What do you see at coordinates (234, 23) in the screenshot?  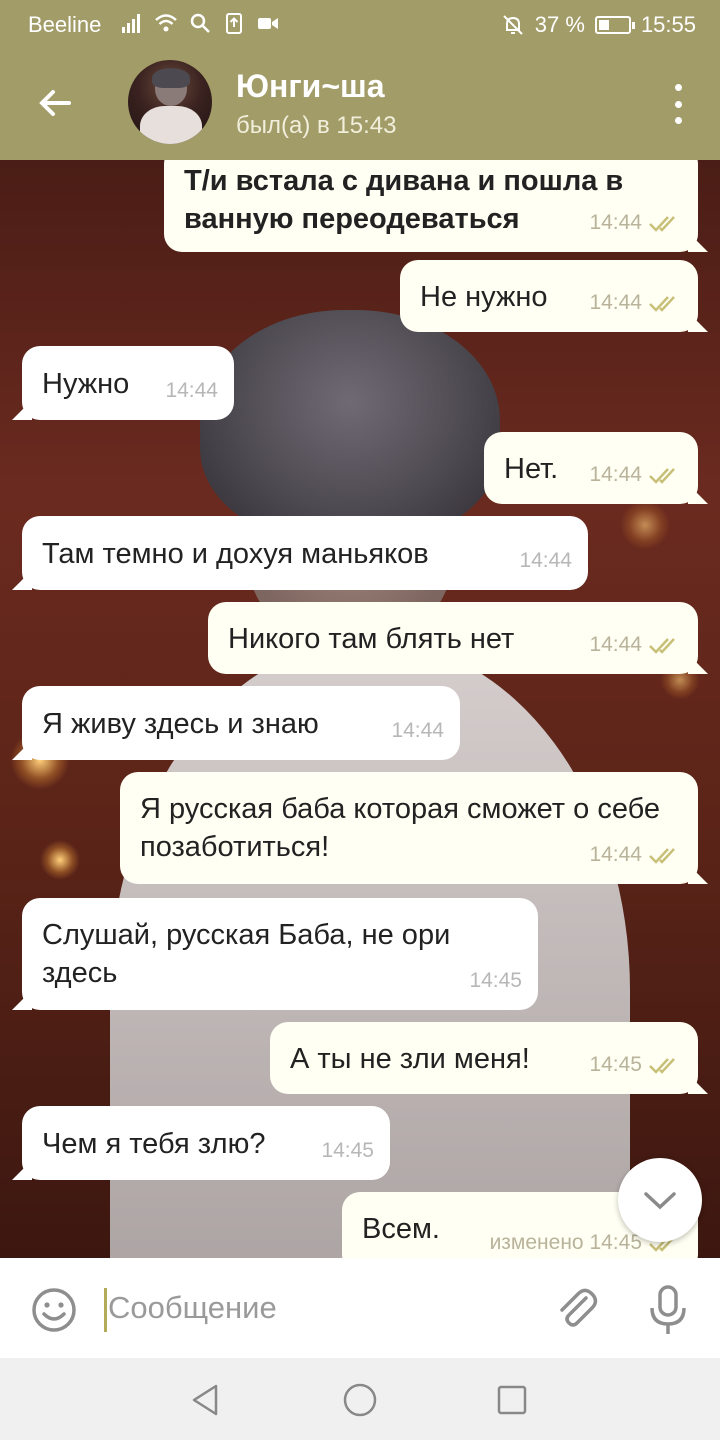 I see `upload-icon` at bounding box center [234, 23].